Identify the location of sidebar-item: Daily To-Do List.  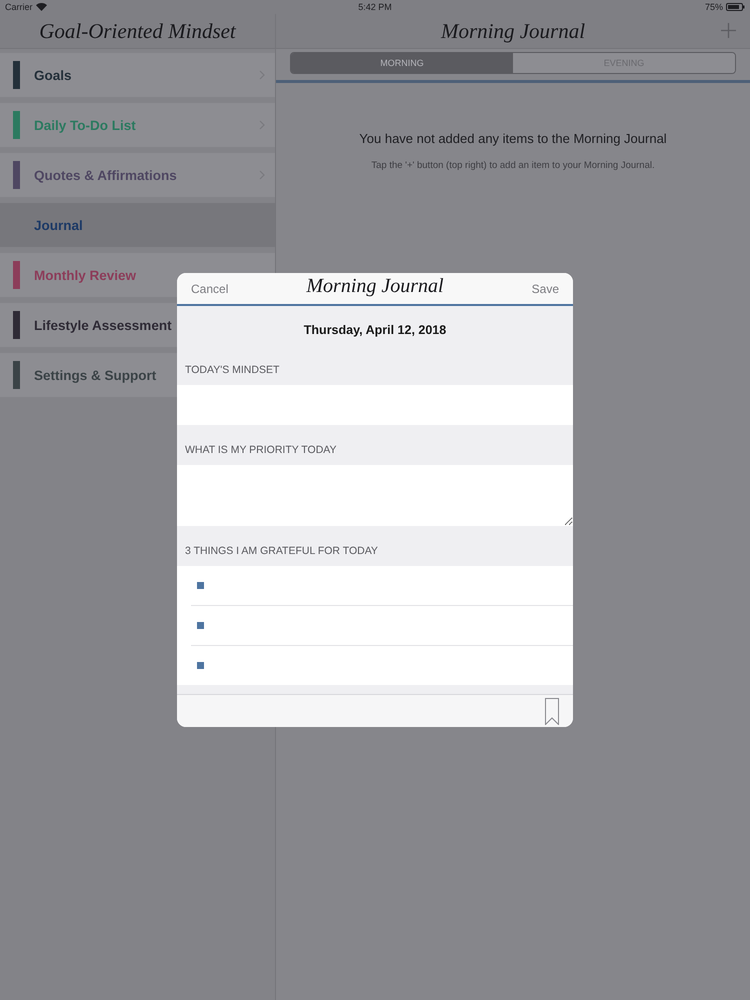
(137, 125).